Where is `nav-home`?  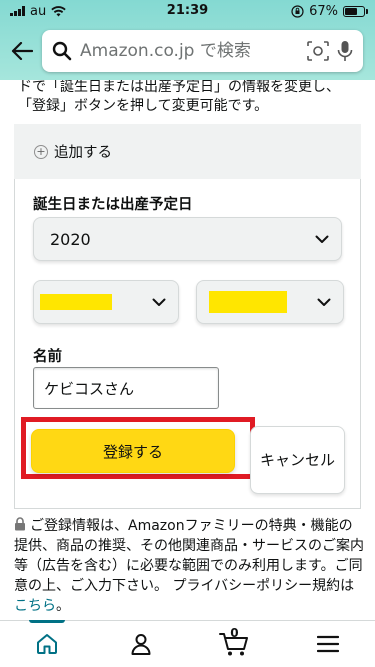
nav-home is located at coordinates (47, 643).